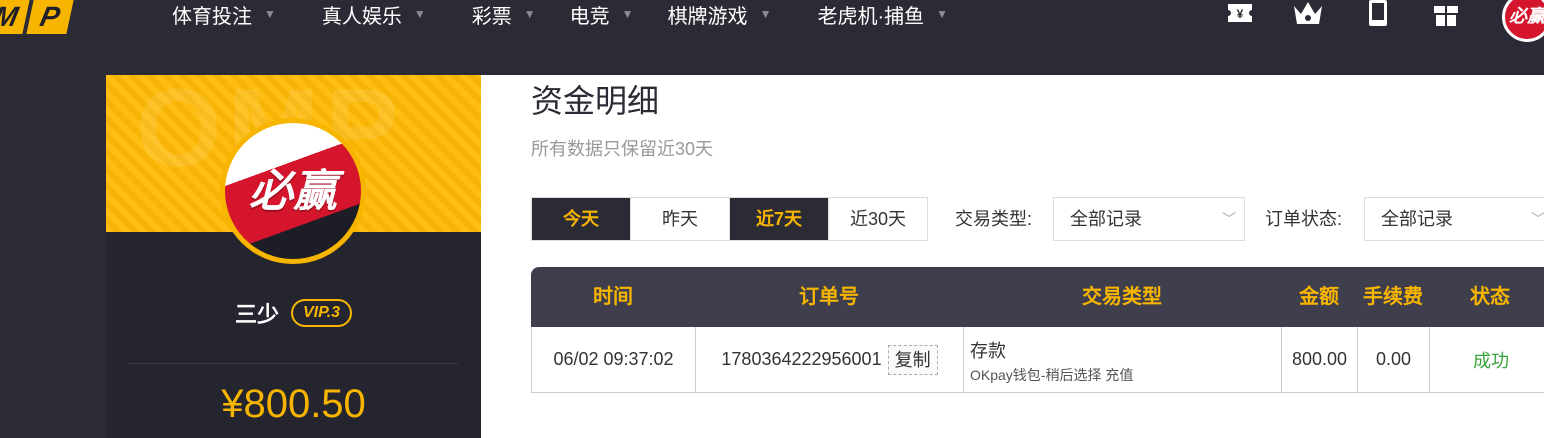  I want to click on page-title: 资金明细, so click(595, 101).